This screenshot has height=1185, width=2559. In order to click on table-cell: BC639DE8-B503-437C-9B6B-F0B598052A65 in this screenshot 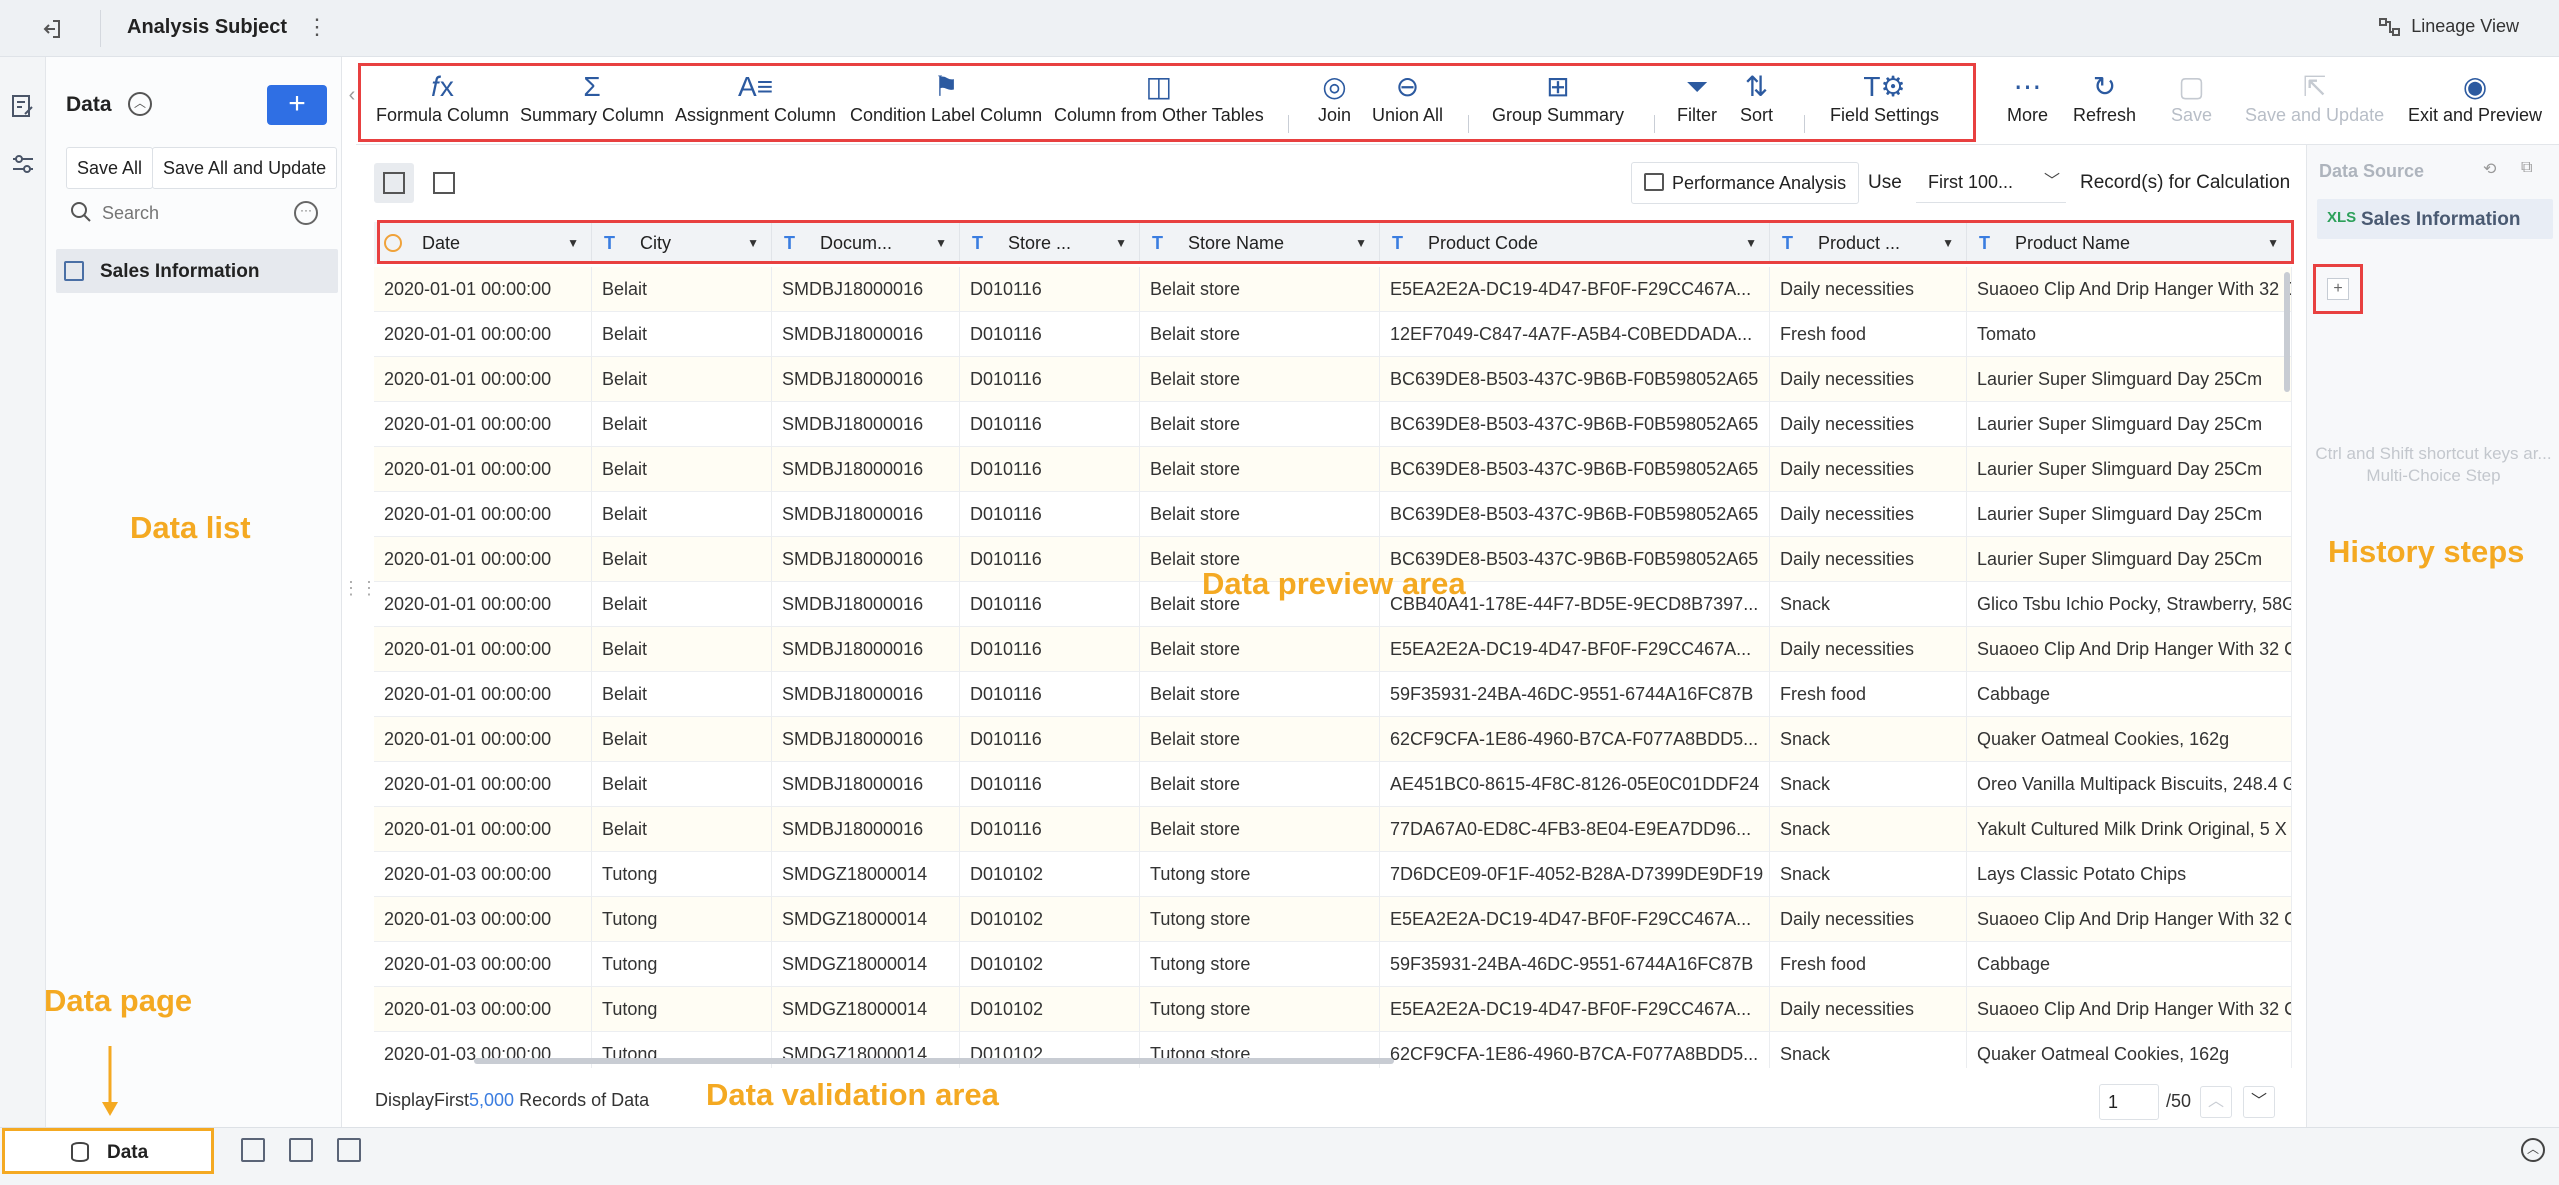, I will do `click(1575, 424)`.